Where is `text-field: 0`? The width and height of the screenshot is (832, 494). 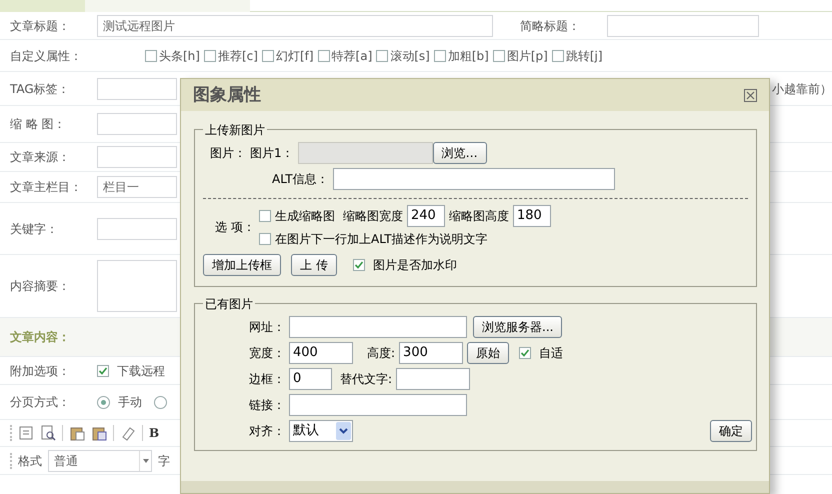
text-field: 0 is located at coordinates (310, 379).